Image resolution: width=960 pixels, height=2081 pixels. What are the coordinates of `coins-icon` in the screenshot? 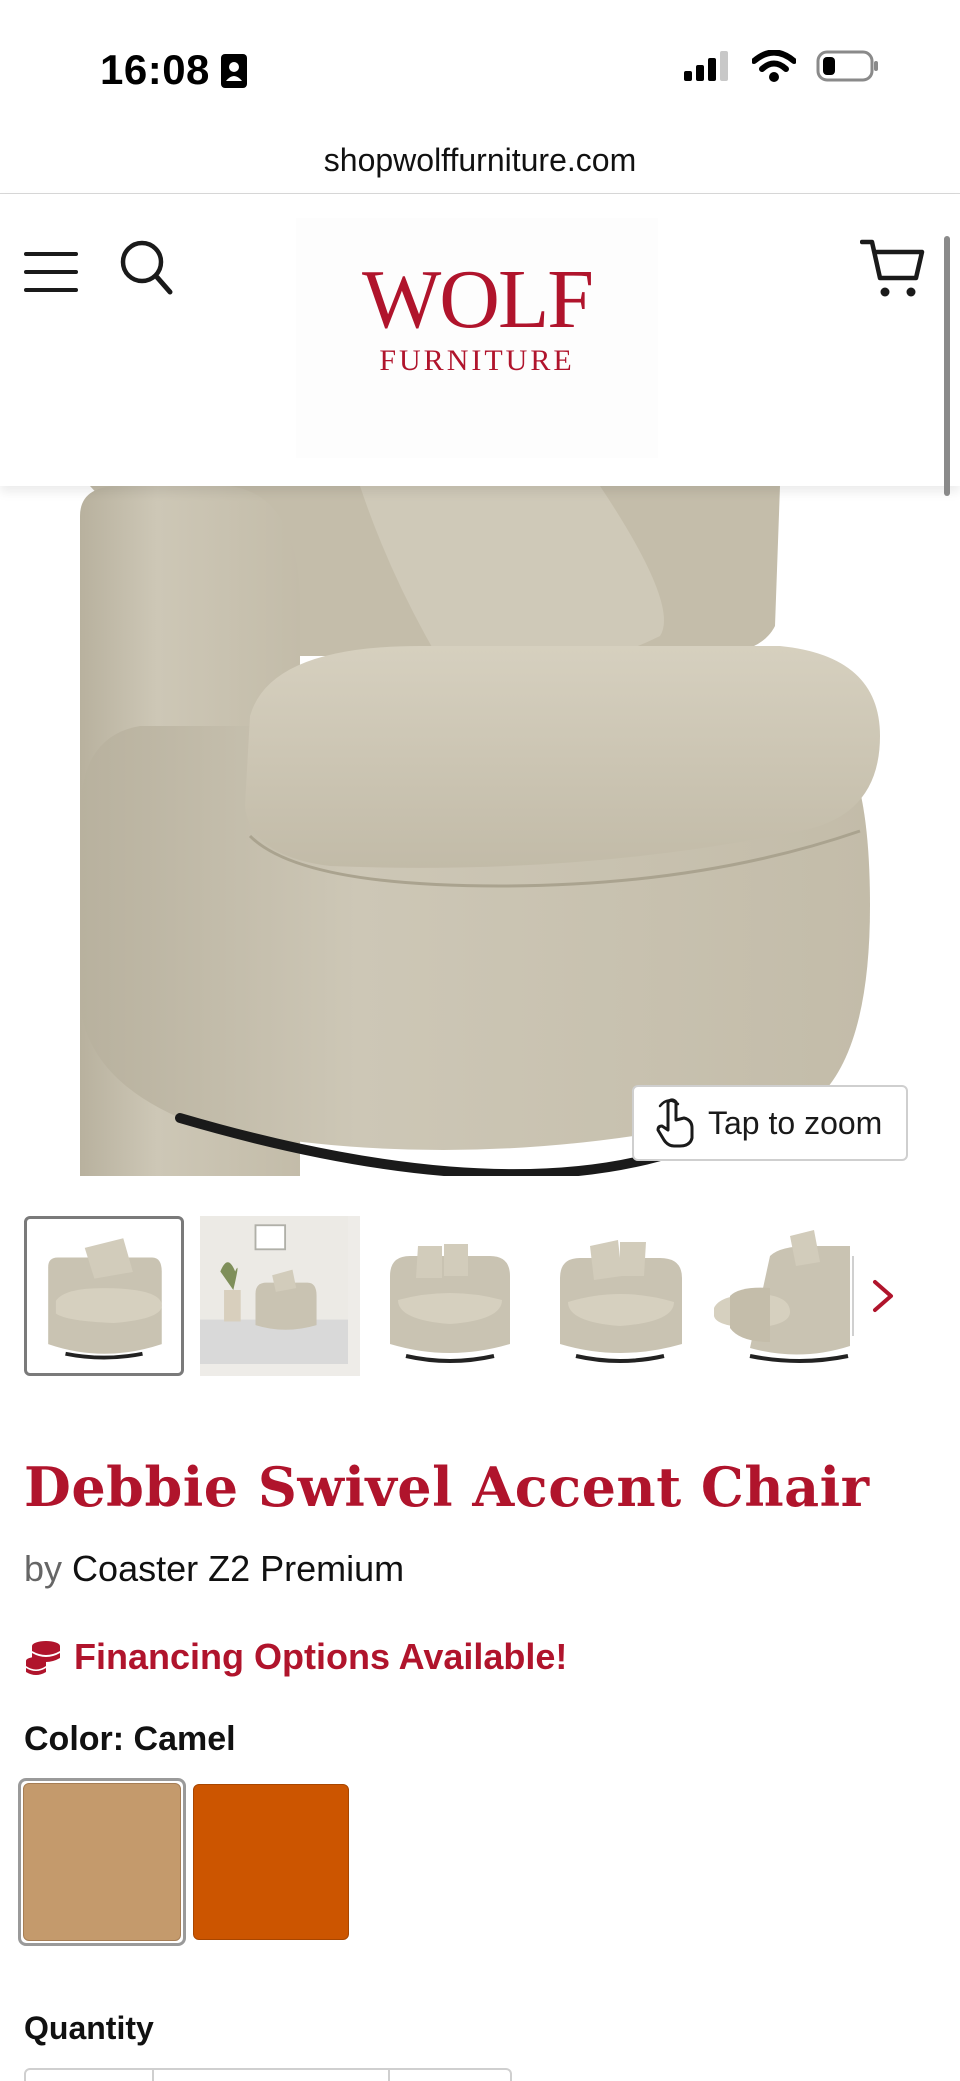 It's located at (43, 1658).